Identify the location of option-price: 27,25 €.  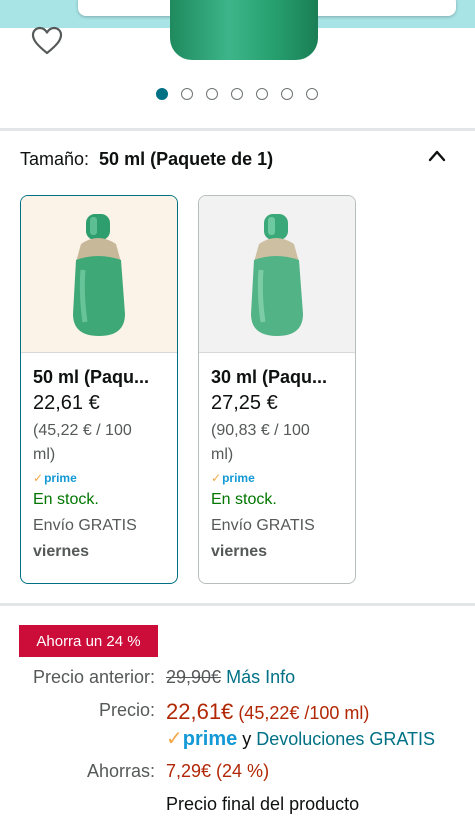
(244, 403).